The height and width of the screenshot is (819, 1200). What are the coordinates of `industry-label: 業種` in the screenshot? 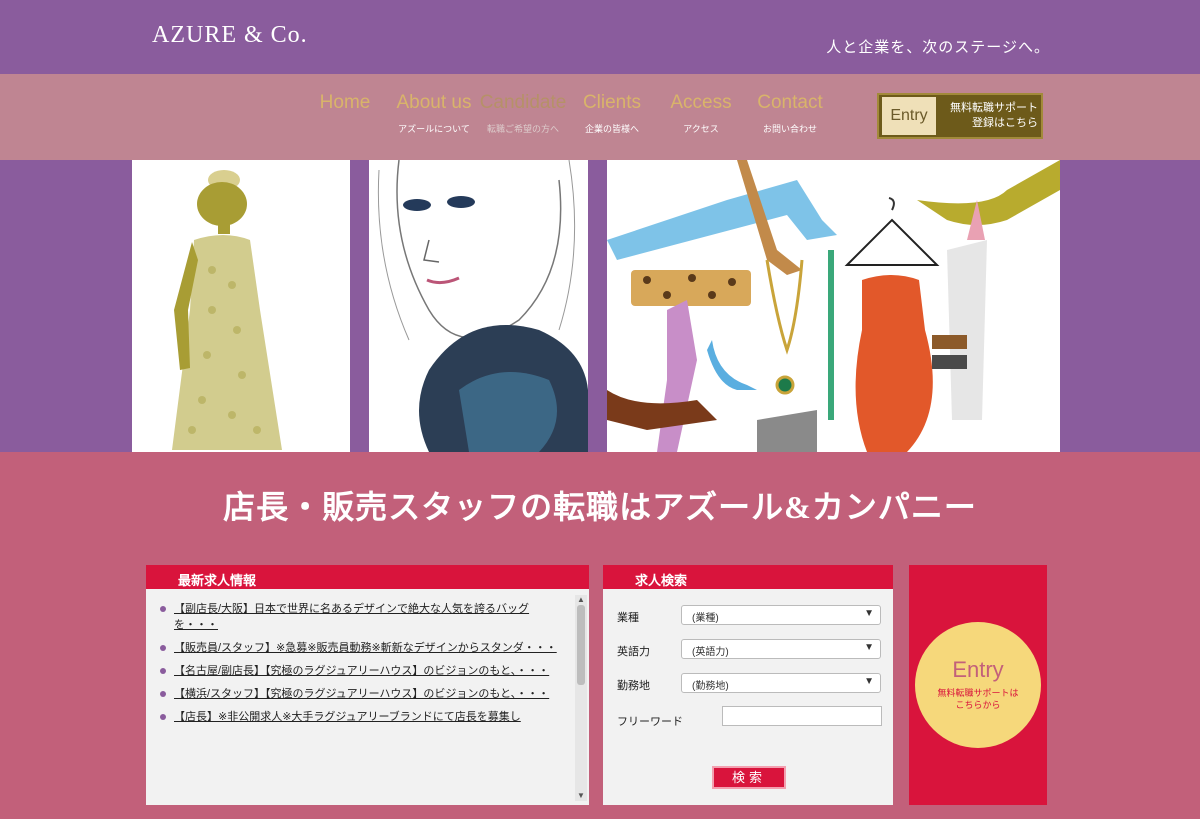 It's located at (628, 618).